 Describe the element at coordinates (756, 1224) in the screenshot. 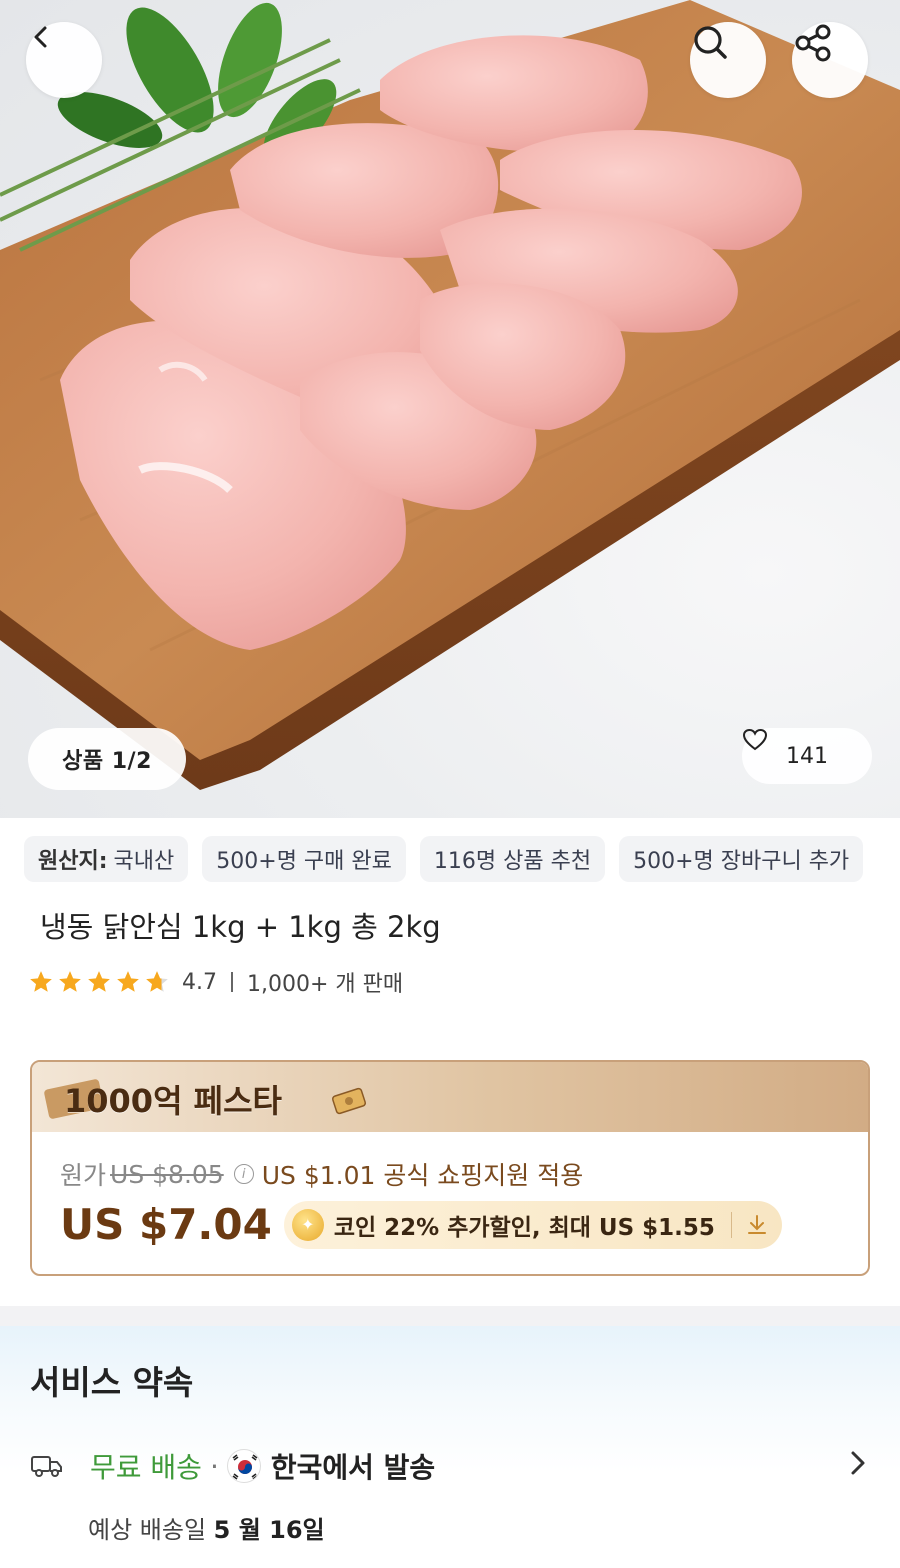

I see `download-icon` at that location.